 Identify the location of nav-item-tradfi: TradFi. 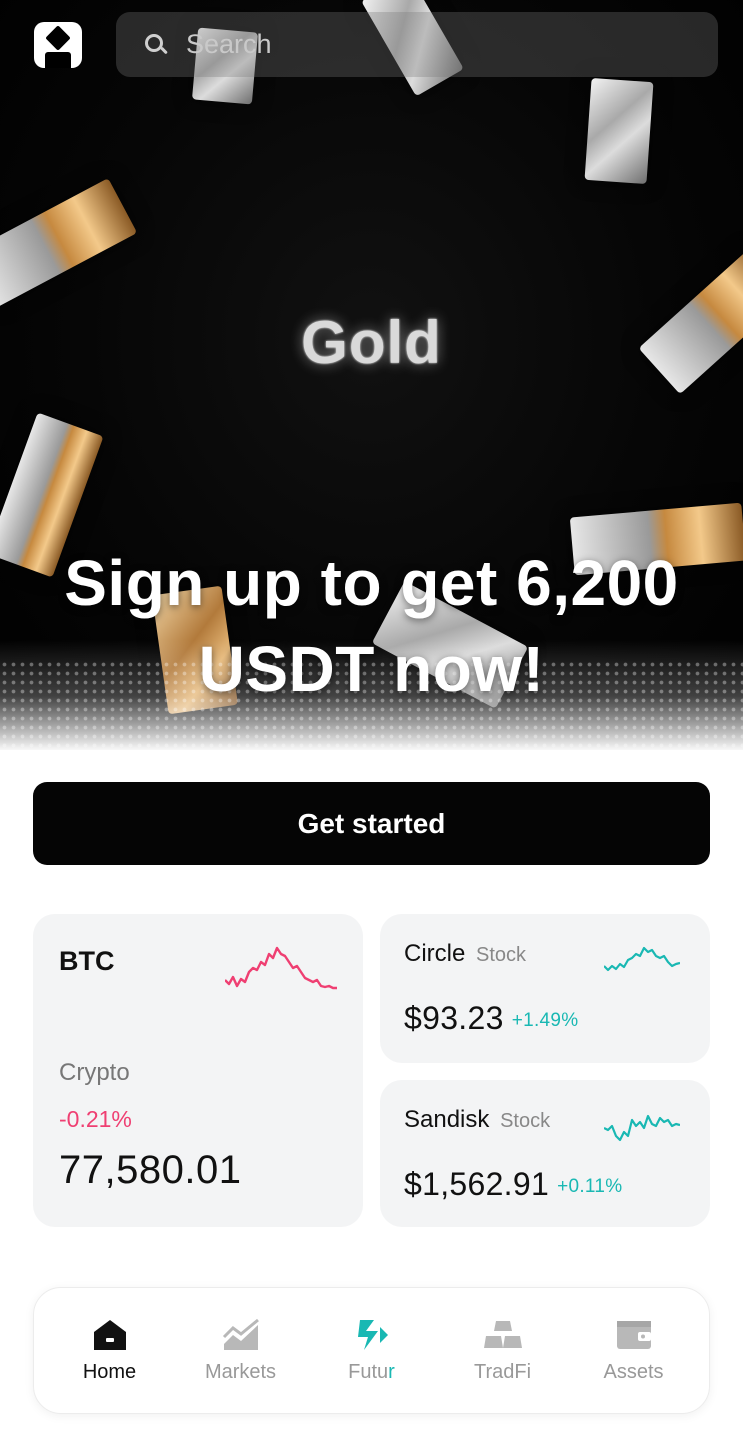
(503, 1350).